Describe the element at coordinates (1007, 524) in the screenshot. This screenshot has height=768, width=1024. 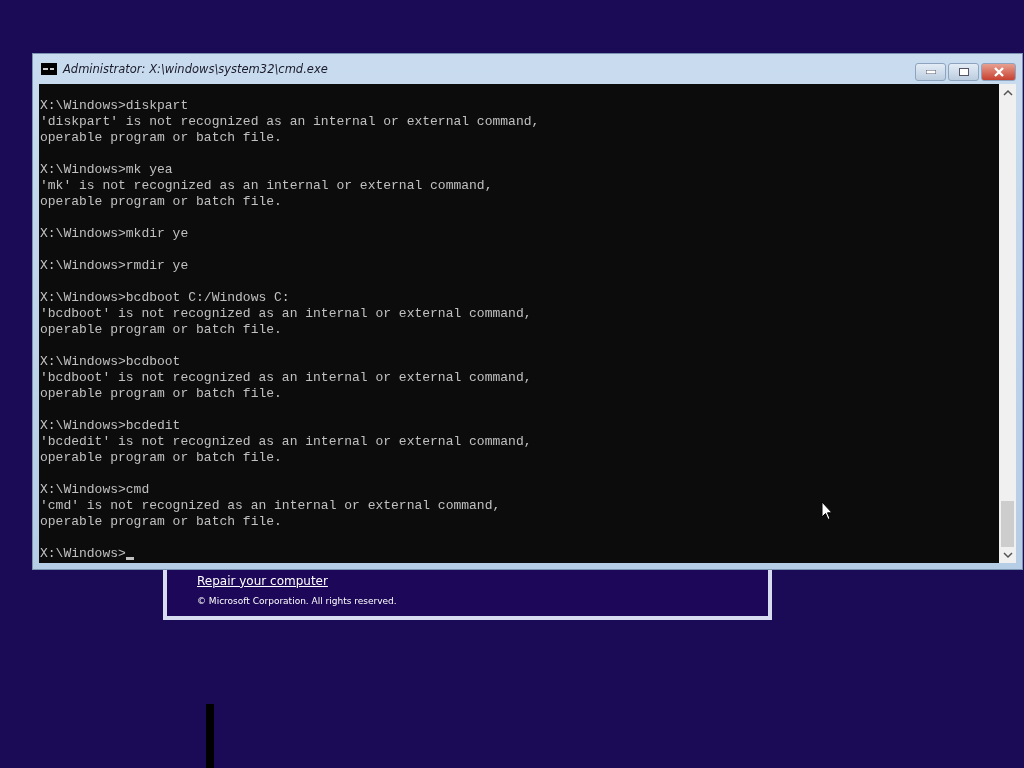
I see `scroll-thumb` at that location.